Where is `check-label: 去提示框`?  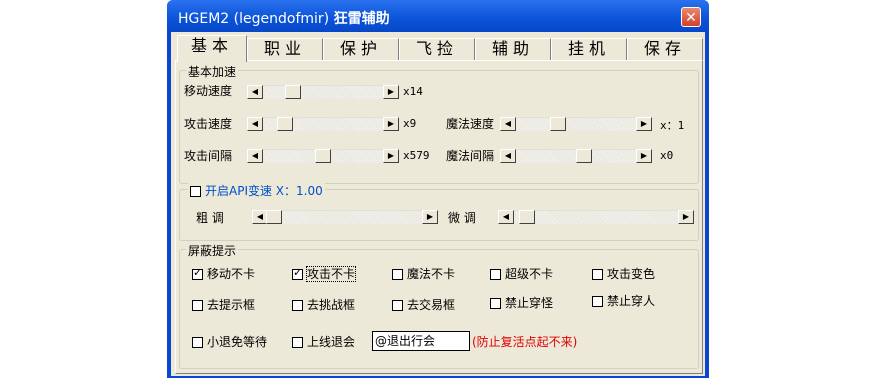
check-label: 去提示框 is located at coordinates (231, 305).